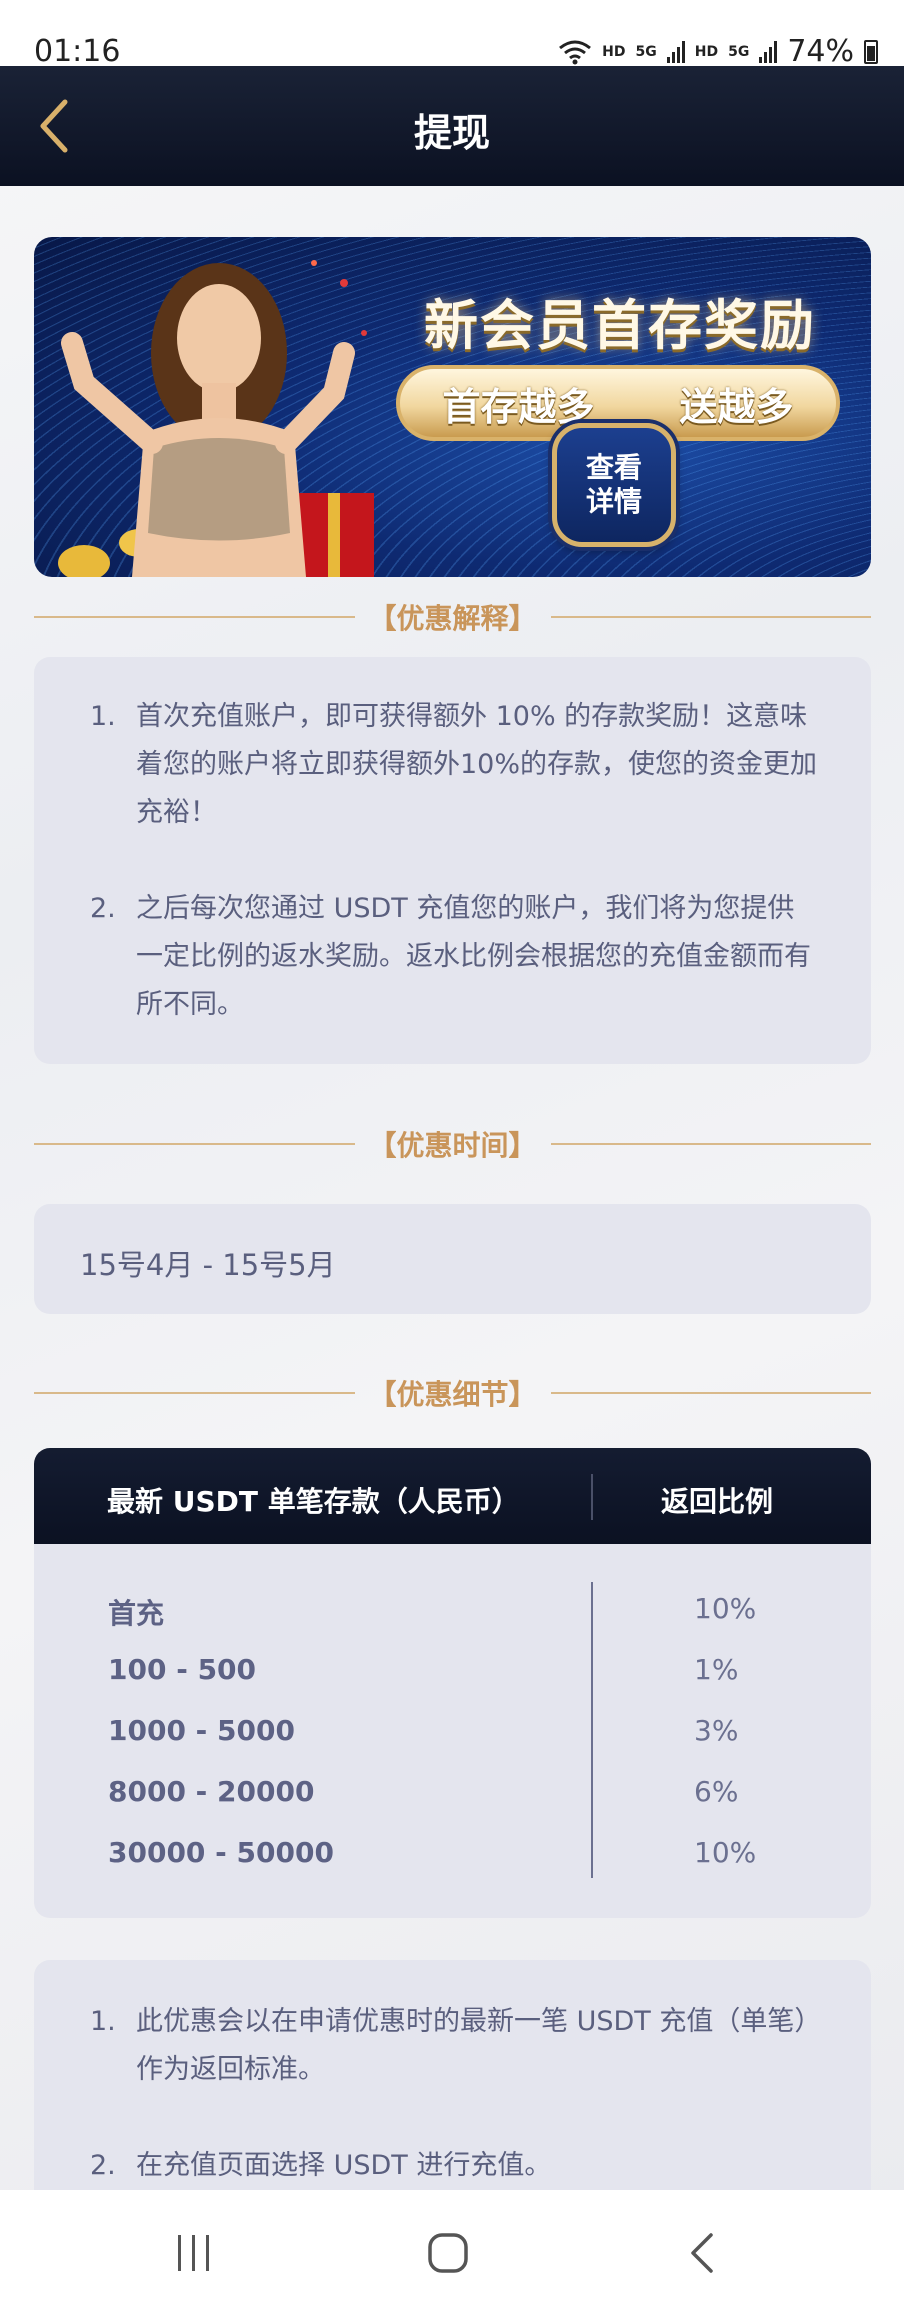  What do you see at coordinates (208, 1265) in the screenshot?
I see `promo-period: 15号4月 - 15号5月` at bounding box center [208, 1265].